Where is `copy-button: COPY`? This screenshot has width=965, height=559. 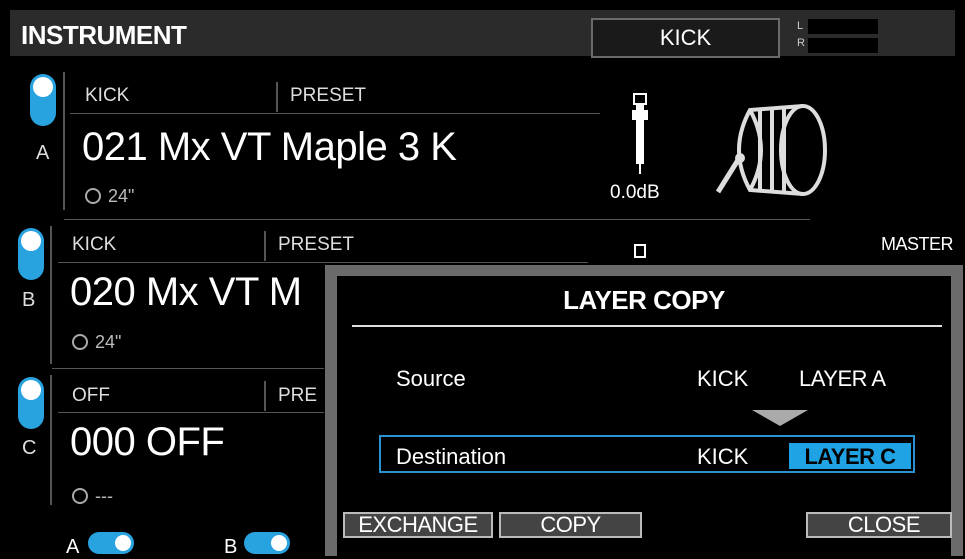 copy-button: COPY is located at coordinates (570, 525).